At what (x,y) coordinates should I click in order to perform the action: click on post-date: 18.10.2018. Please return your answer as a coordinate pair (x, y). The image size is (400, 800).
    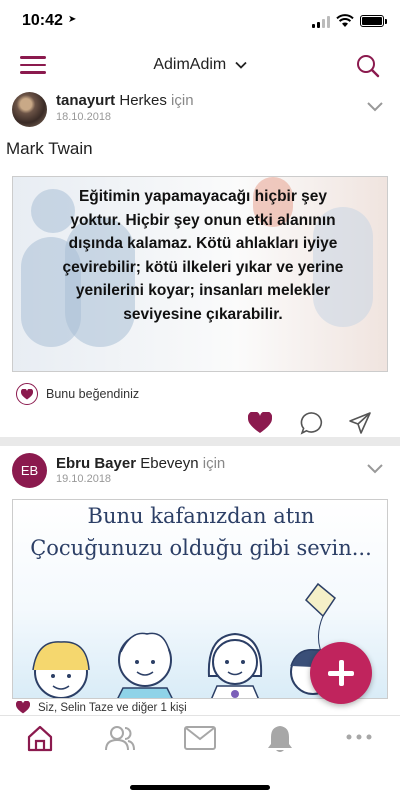
    Looking at the image, I should click on (84, 117).